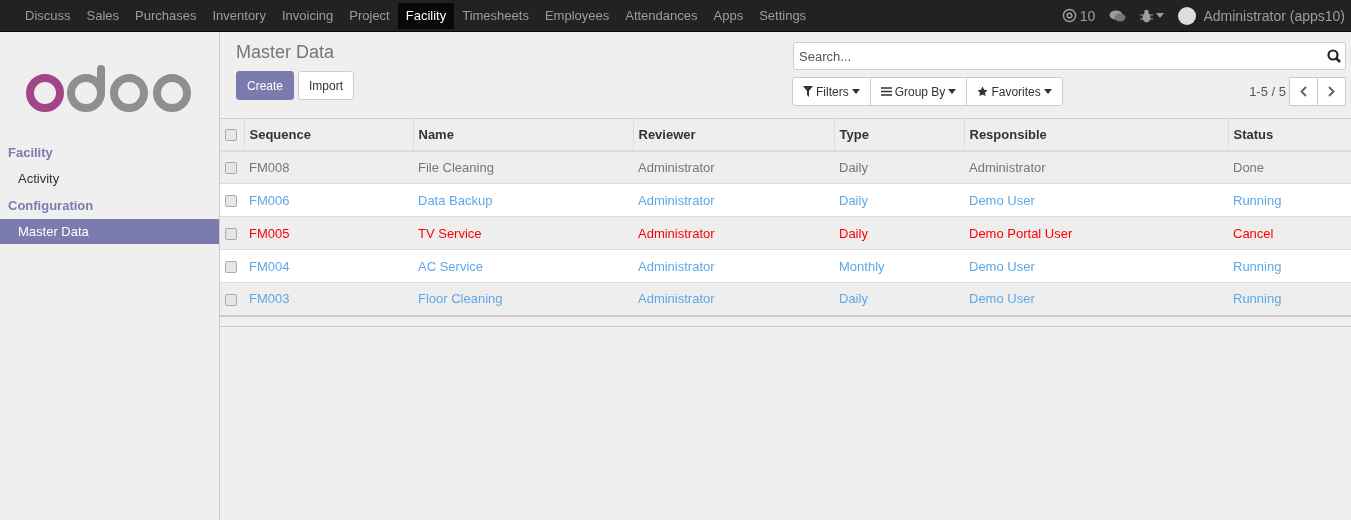 The width and height of the screenshot is (1351, 520). I want to click on table-cell: FM005, so click(328, 233).